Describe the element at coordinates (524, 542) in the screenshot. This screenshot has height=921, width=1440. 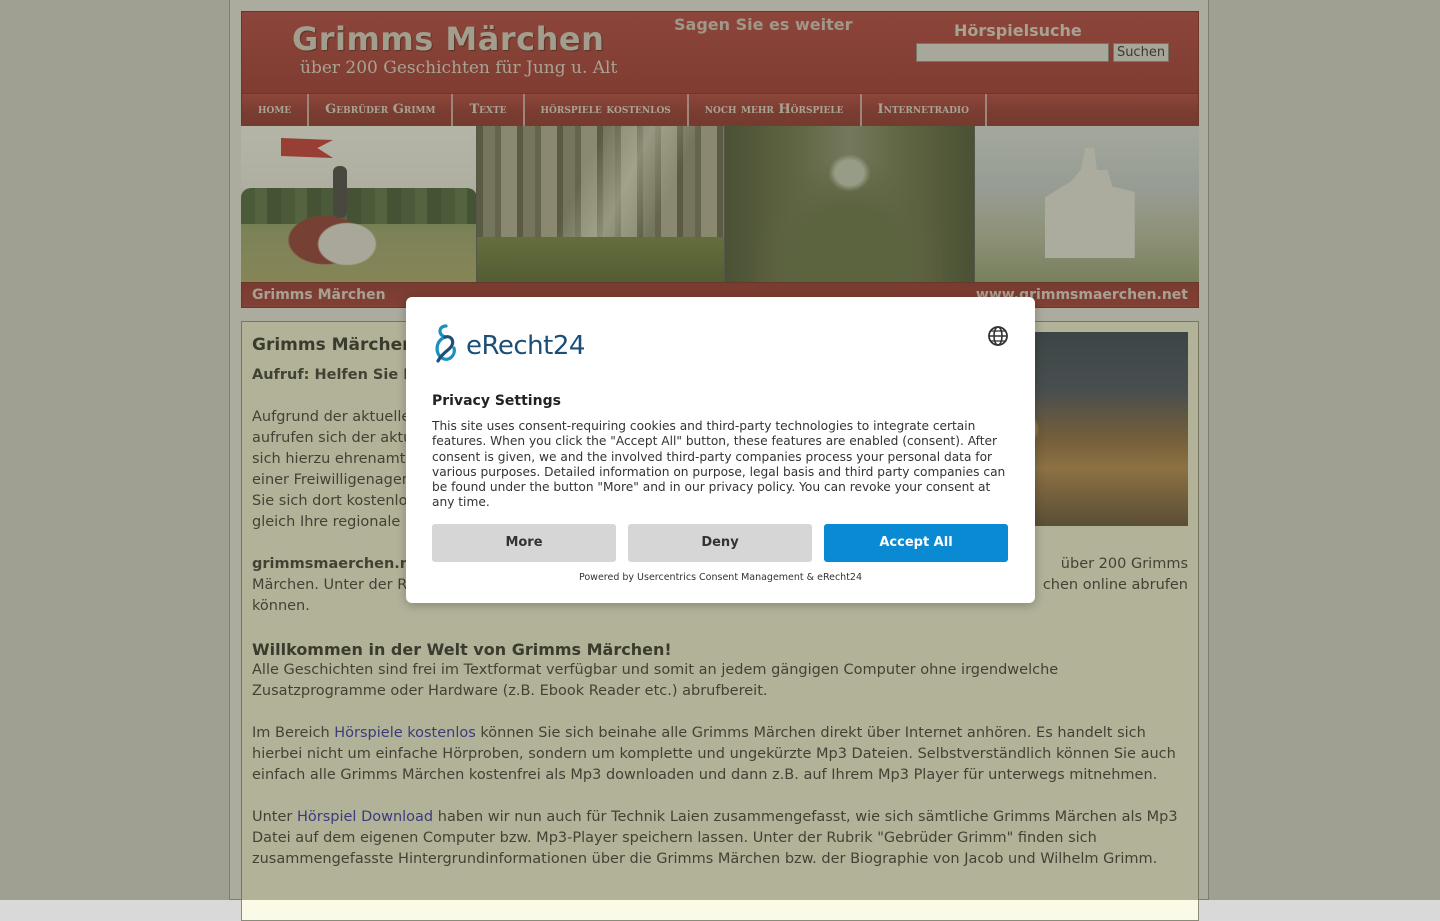
I see `more-button: More` at that location.